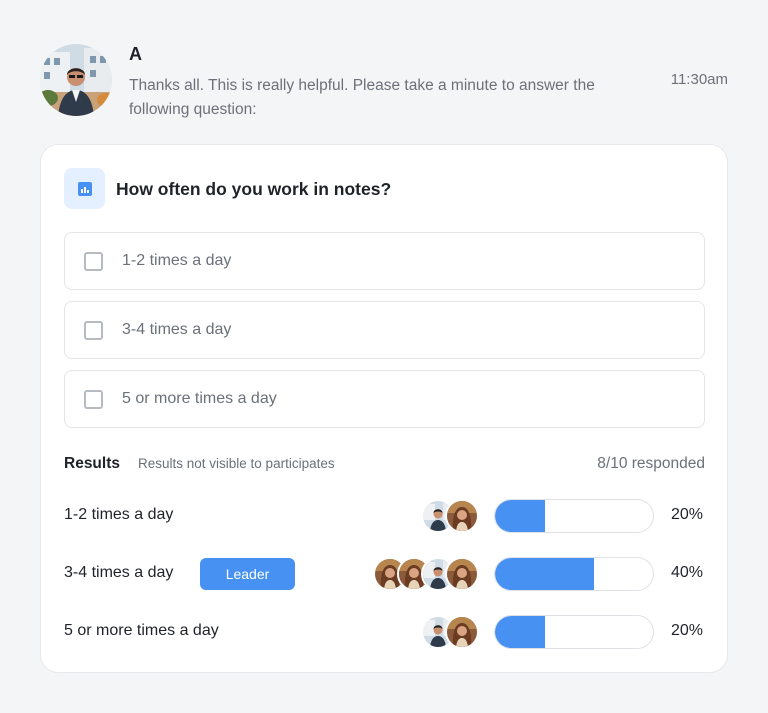 The image size is (768, 713). Describe the element at coordinates (76, 80) in the screenshot. I see `sender-avatar` at that location.